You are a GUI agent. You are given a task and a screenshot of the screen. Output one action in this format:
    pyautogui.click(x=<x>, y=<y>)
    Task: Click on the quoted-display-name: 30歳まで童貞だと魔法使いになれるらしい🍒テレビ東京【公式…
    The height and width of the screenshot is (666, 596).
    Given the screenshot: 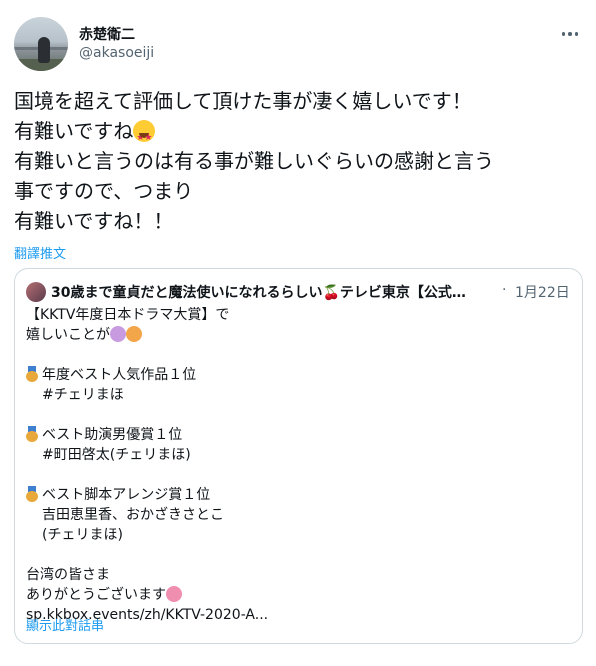 What is the action you would take?
    pyautogui.click(x=274, y=292)
    